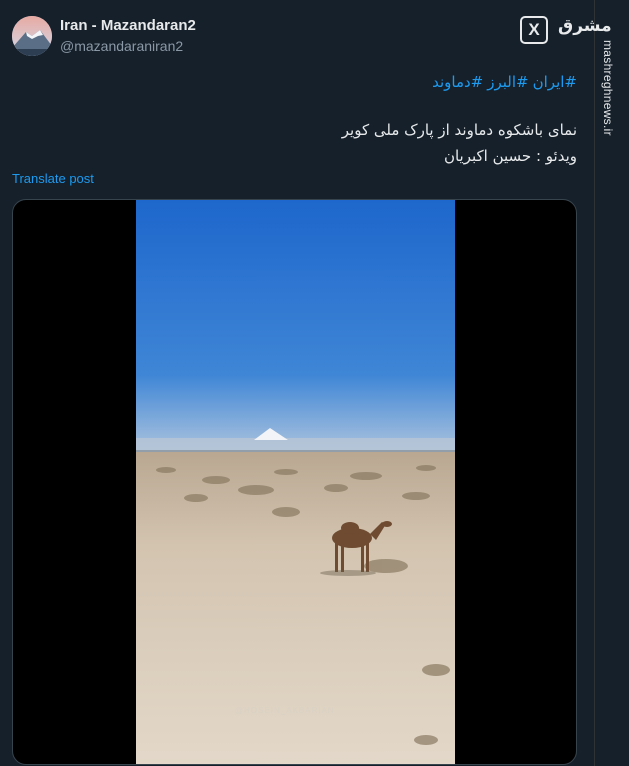 Image resolution: width=629 pixels, height=766 pixels. I want to click on video-watermark: @HOSEIN_AKBARIAN, so click(285, 710).